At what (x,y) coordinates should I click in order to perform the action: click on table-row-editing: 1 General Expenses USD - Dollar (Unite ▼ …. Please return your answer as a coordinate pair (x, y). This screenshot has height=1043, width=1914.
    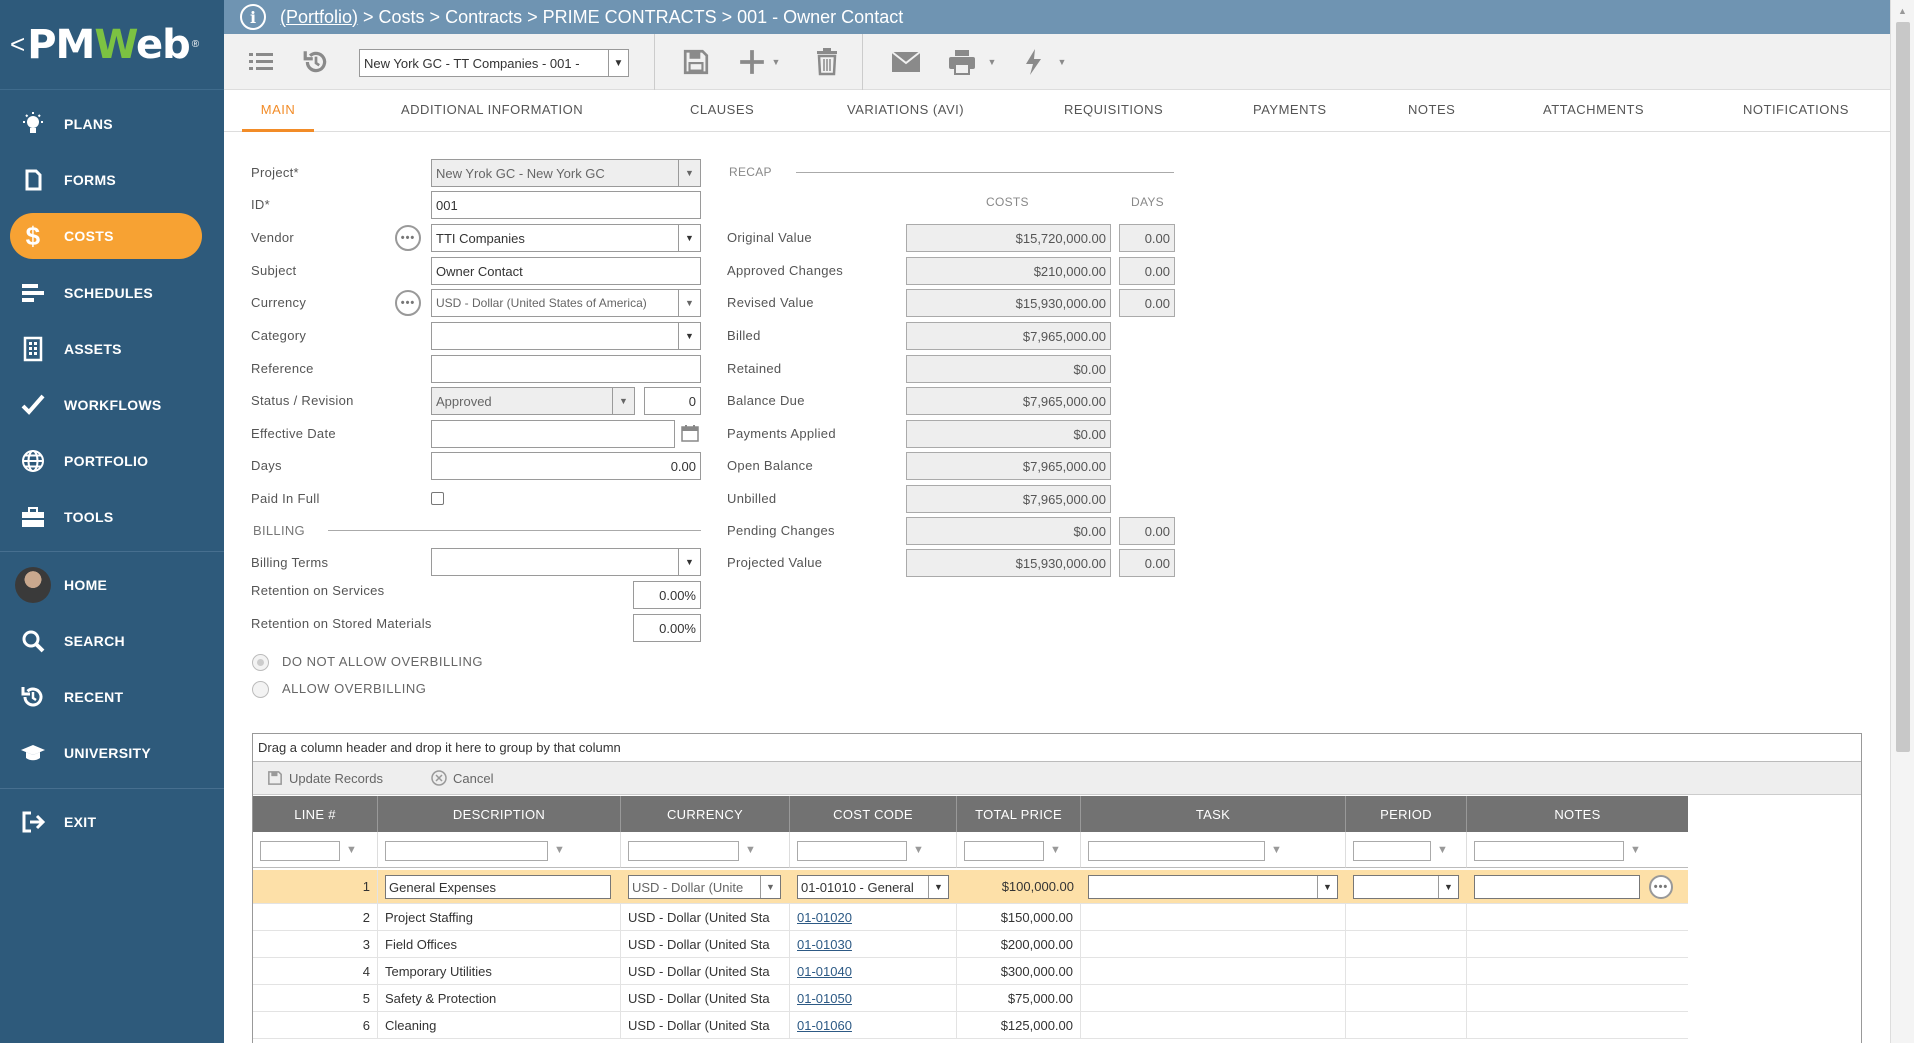
    Looking at the image, I should click on (970, 887).